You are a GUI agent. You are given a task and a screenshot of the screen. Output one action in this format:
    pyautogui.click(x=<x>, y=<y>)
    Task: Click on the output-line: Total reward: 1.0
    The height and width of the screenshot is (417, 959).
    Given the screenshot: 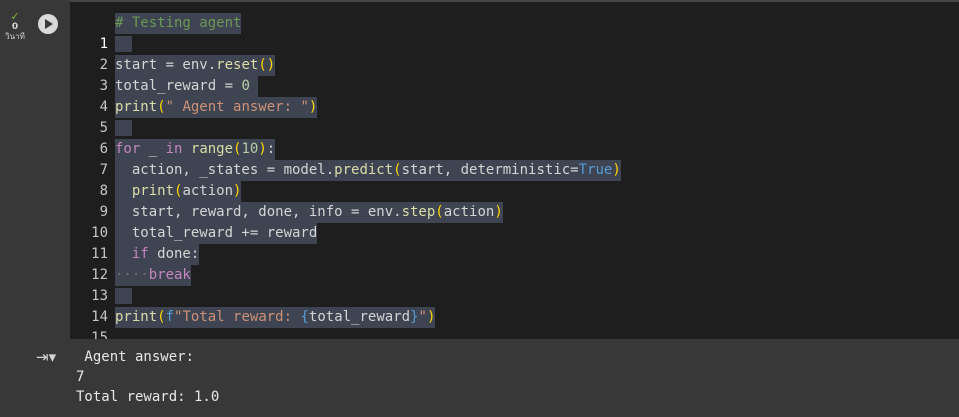 What is the action you would take?
    pyautogui.click(x=148, y=397)
    